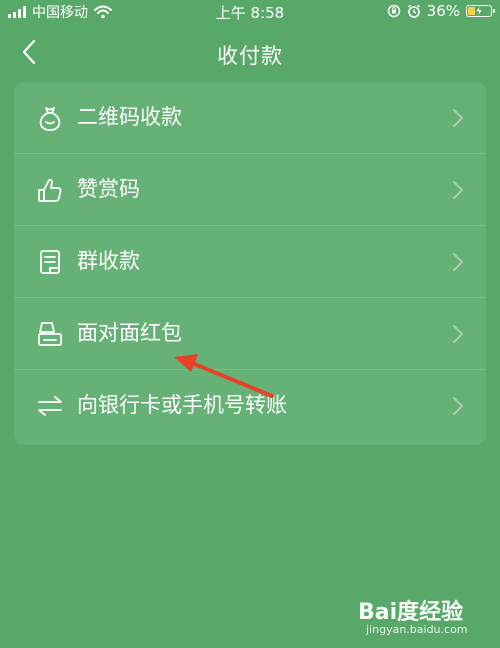 This screenshot has height=648, width=500. I want to click on menu-item-label: 面对面红包, so click(129, 333).